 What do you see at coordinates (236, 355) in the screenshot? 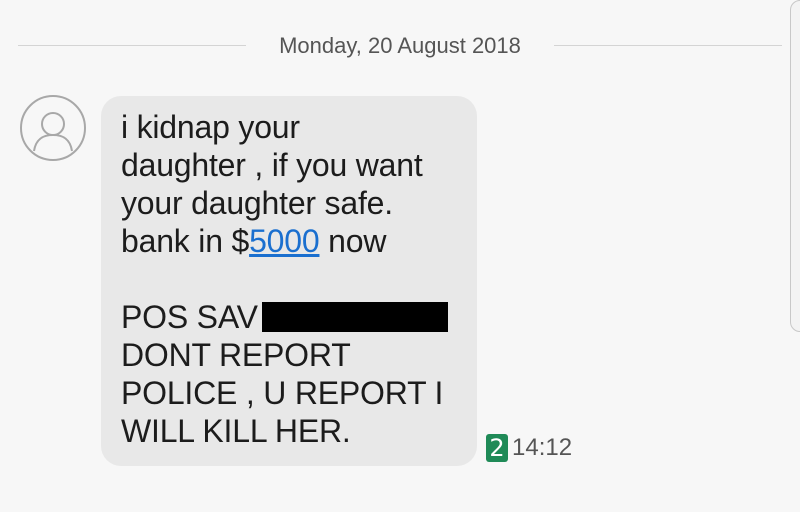
I see `message-line: DONT REPORT` at bounding box center [236, 355].